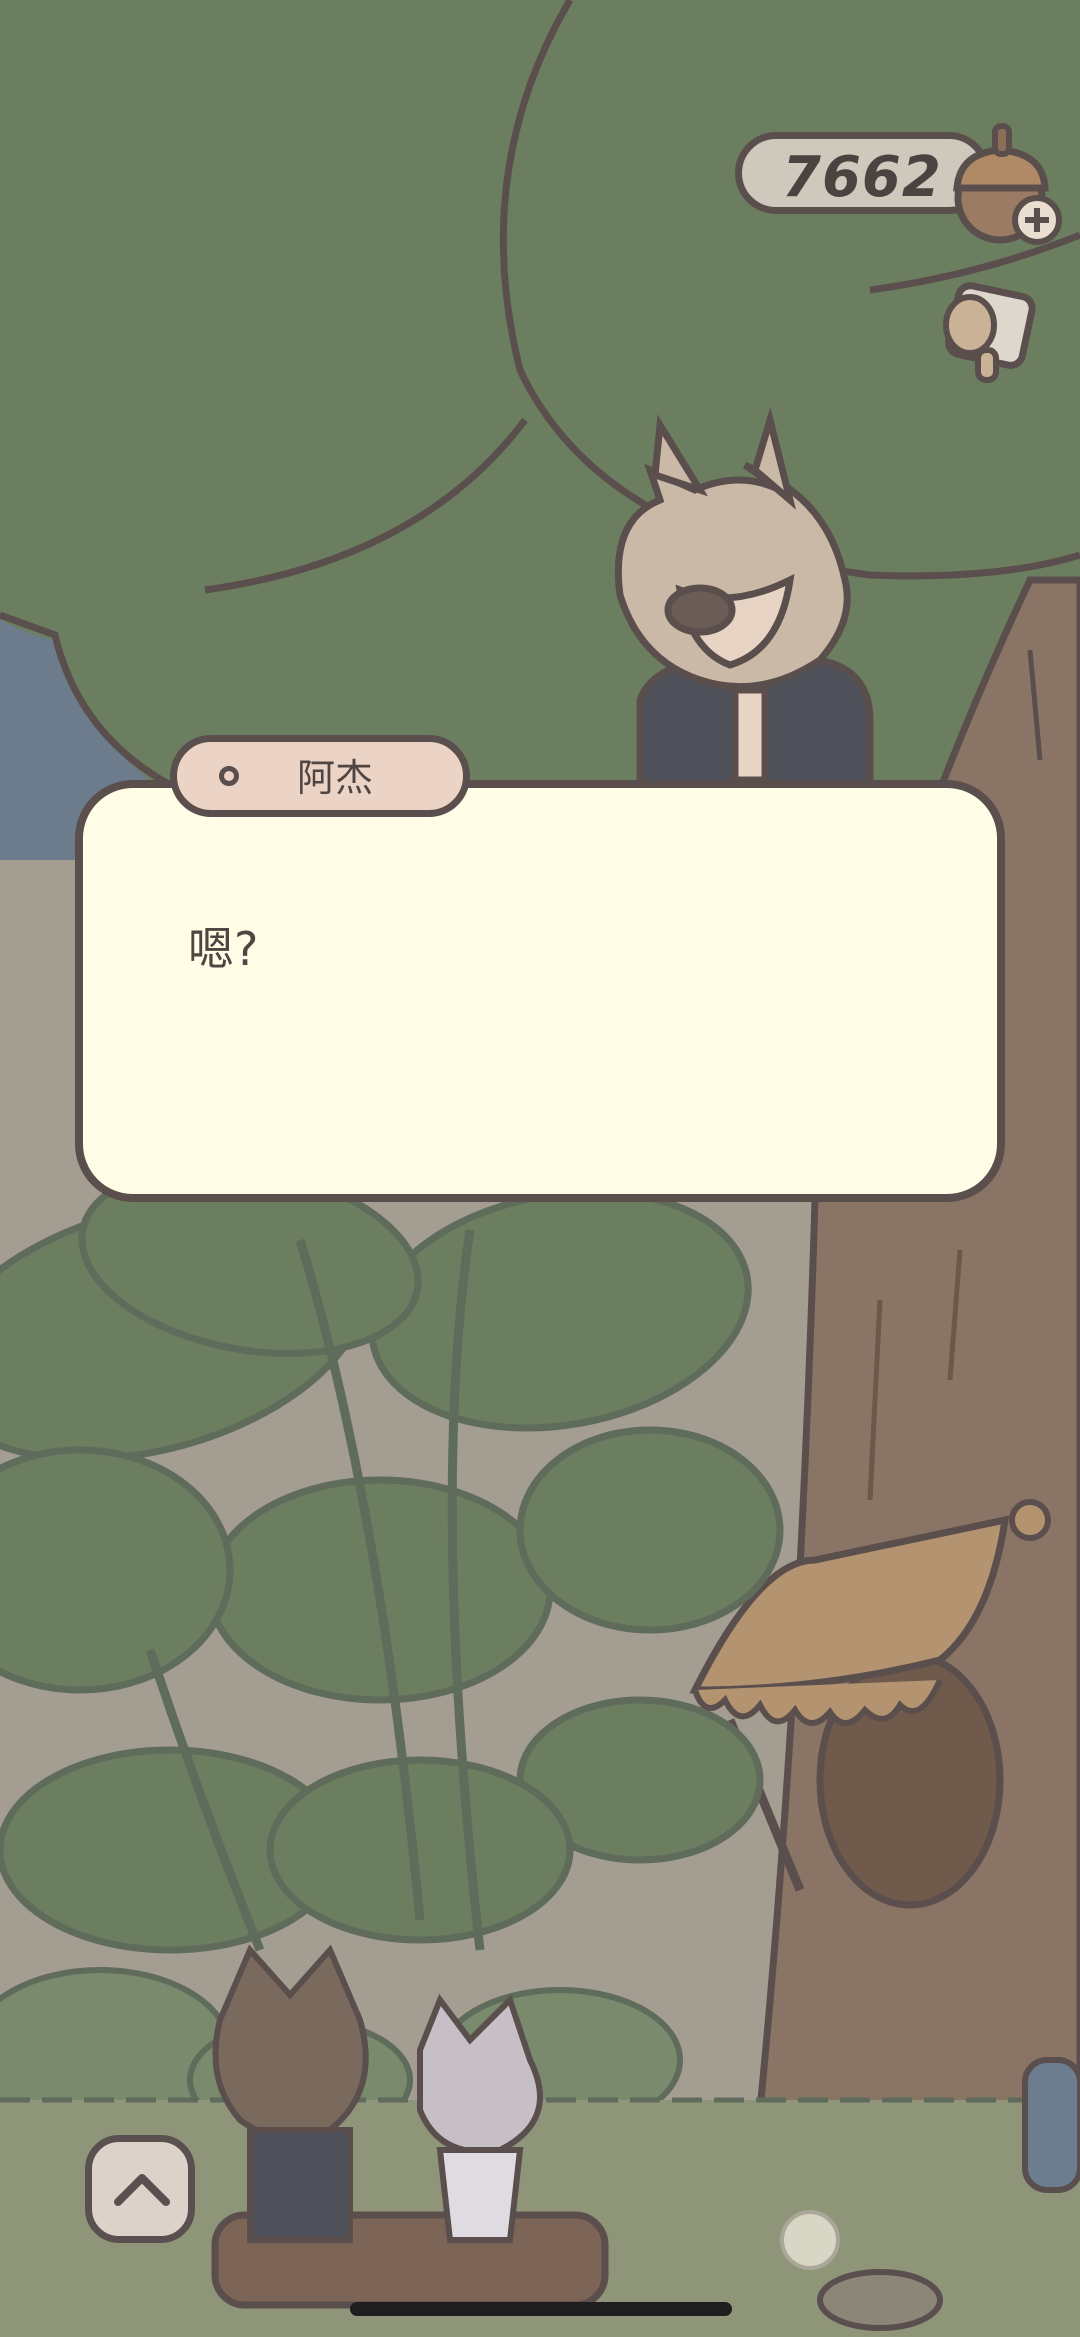  I want to click on chevron-up-icon, so click(142, 2190).